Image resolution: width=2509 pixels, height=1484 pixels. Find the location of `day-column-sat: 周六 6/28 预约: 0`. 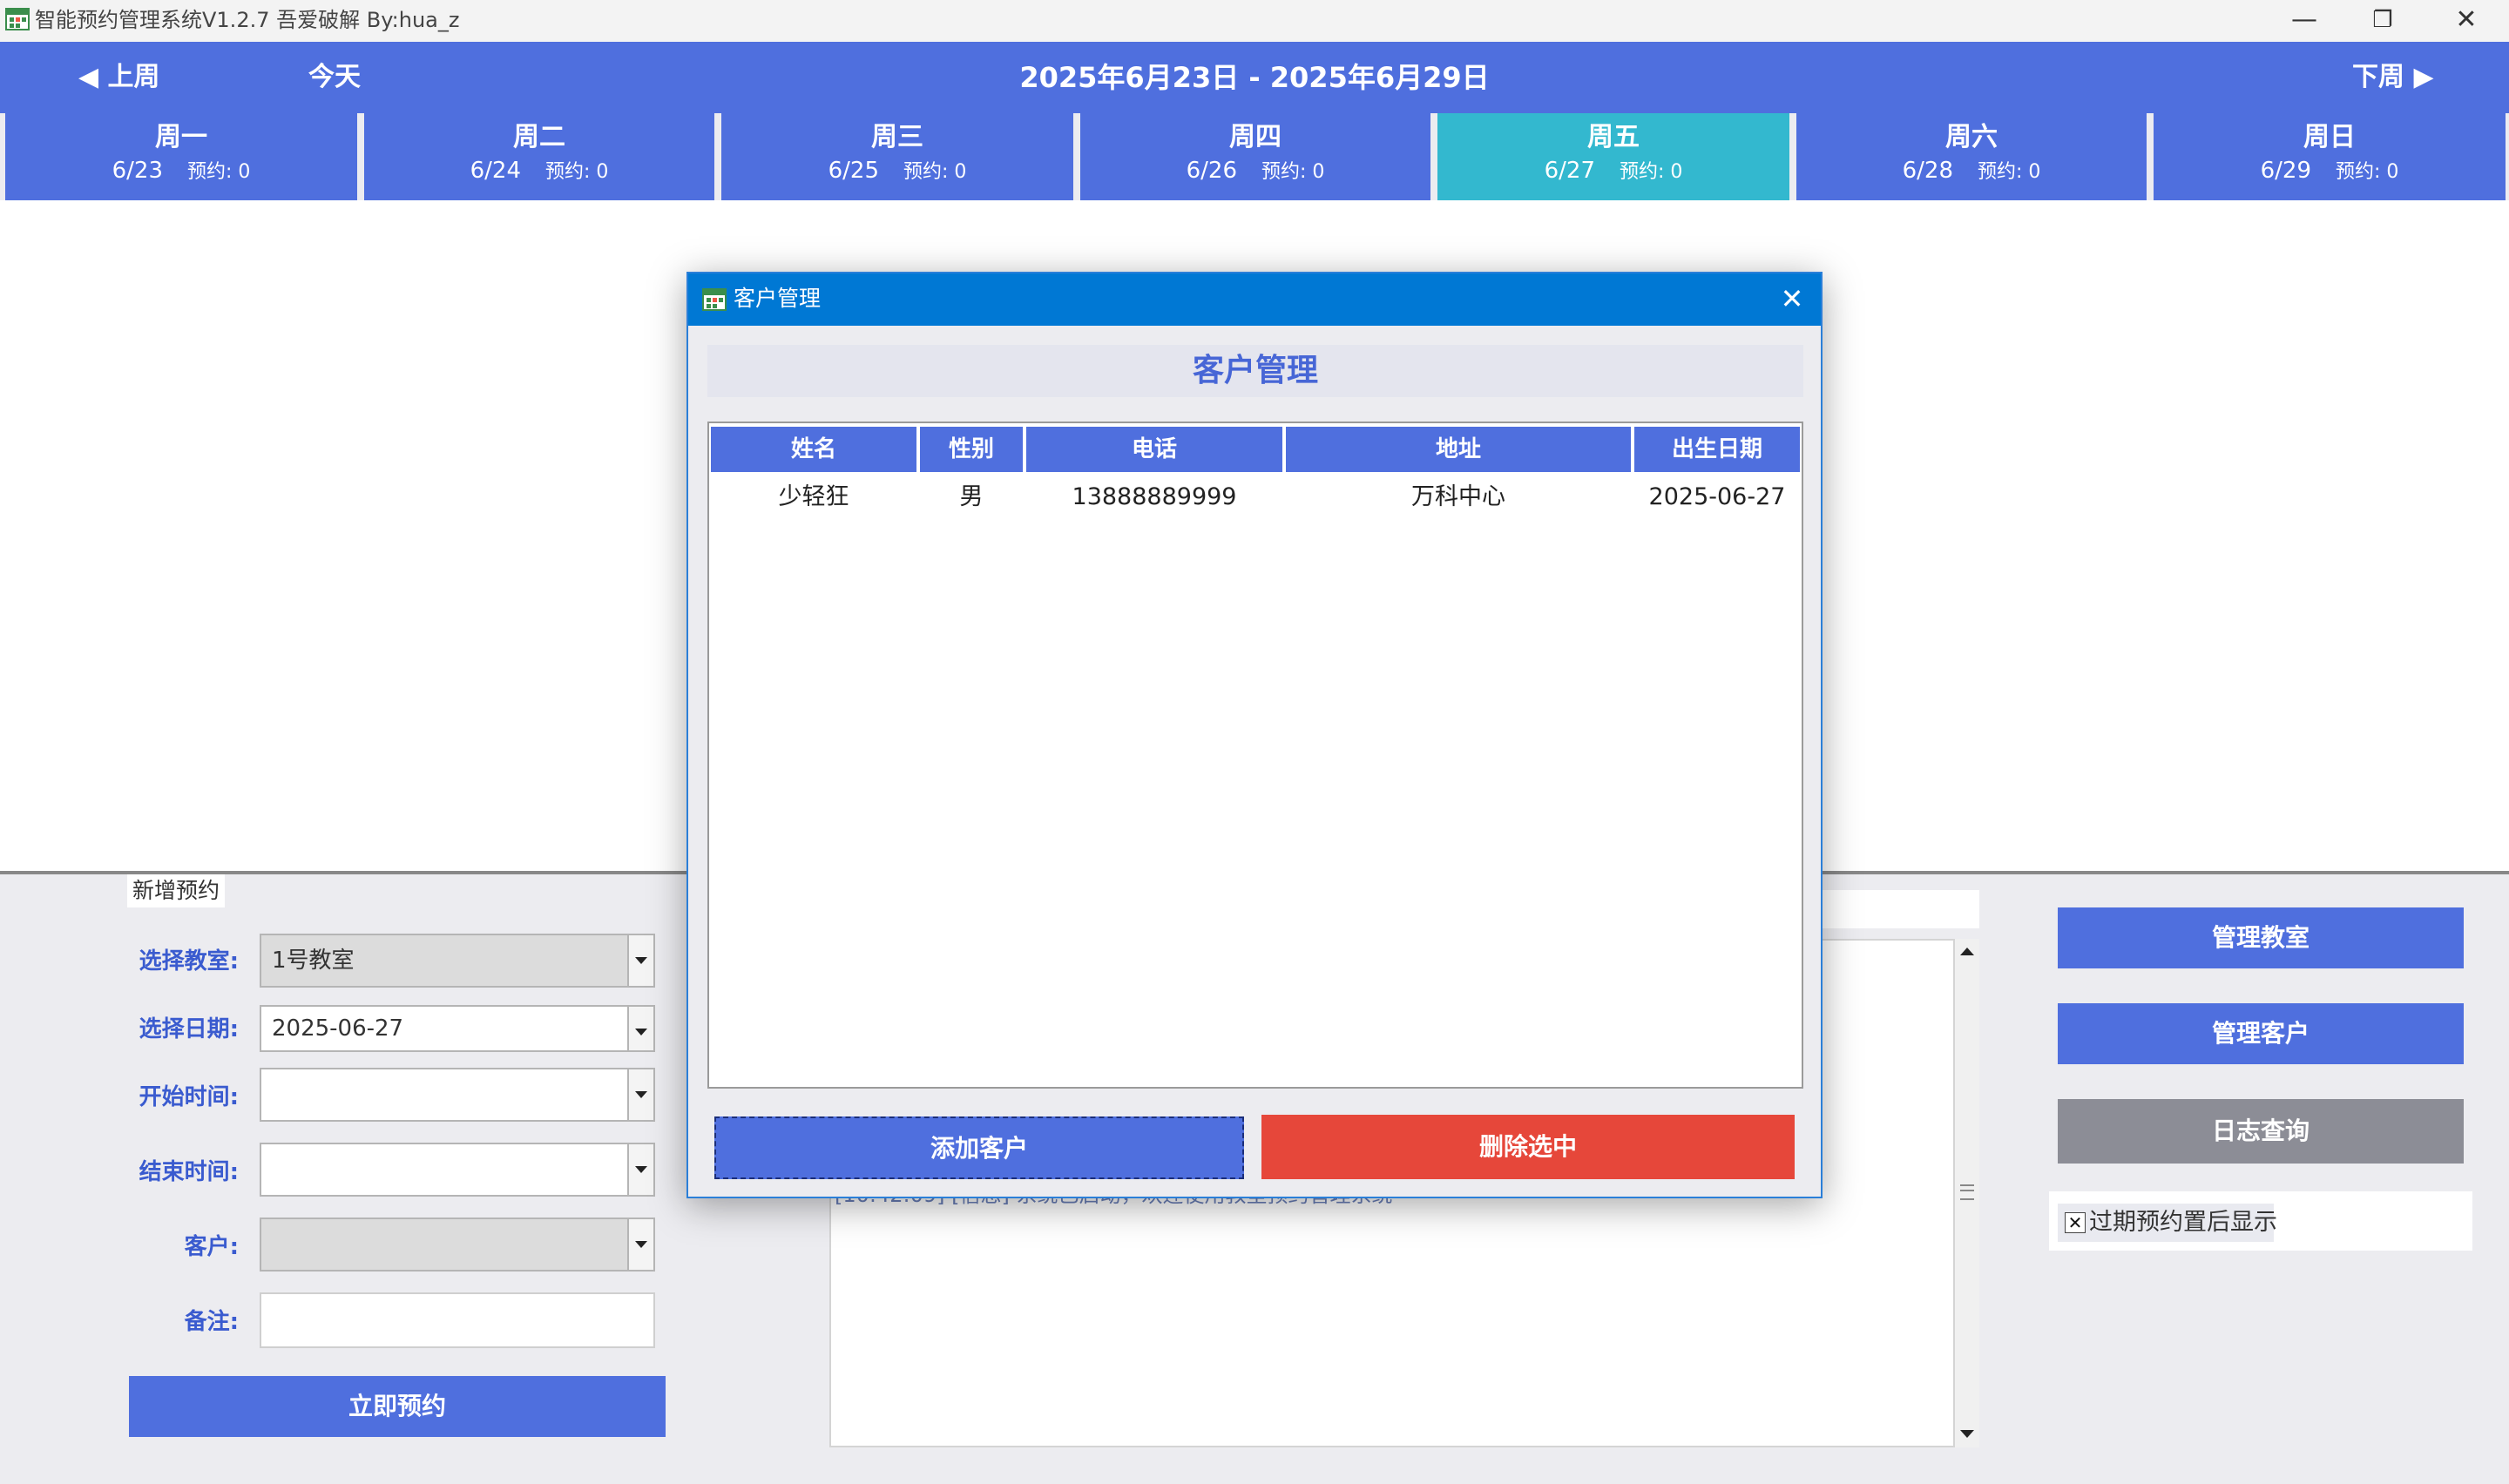

day-column-sat: 周六 6/28 预约: 0 is located at coordinates (1971, 156).